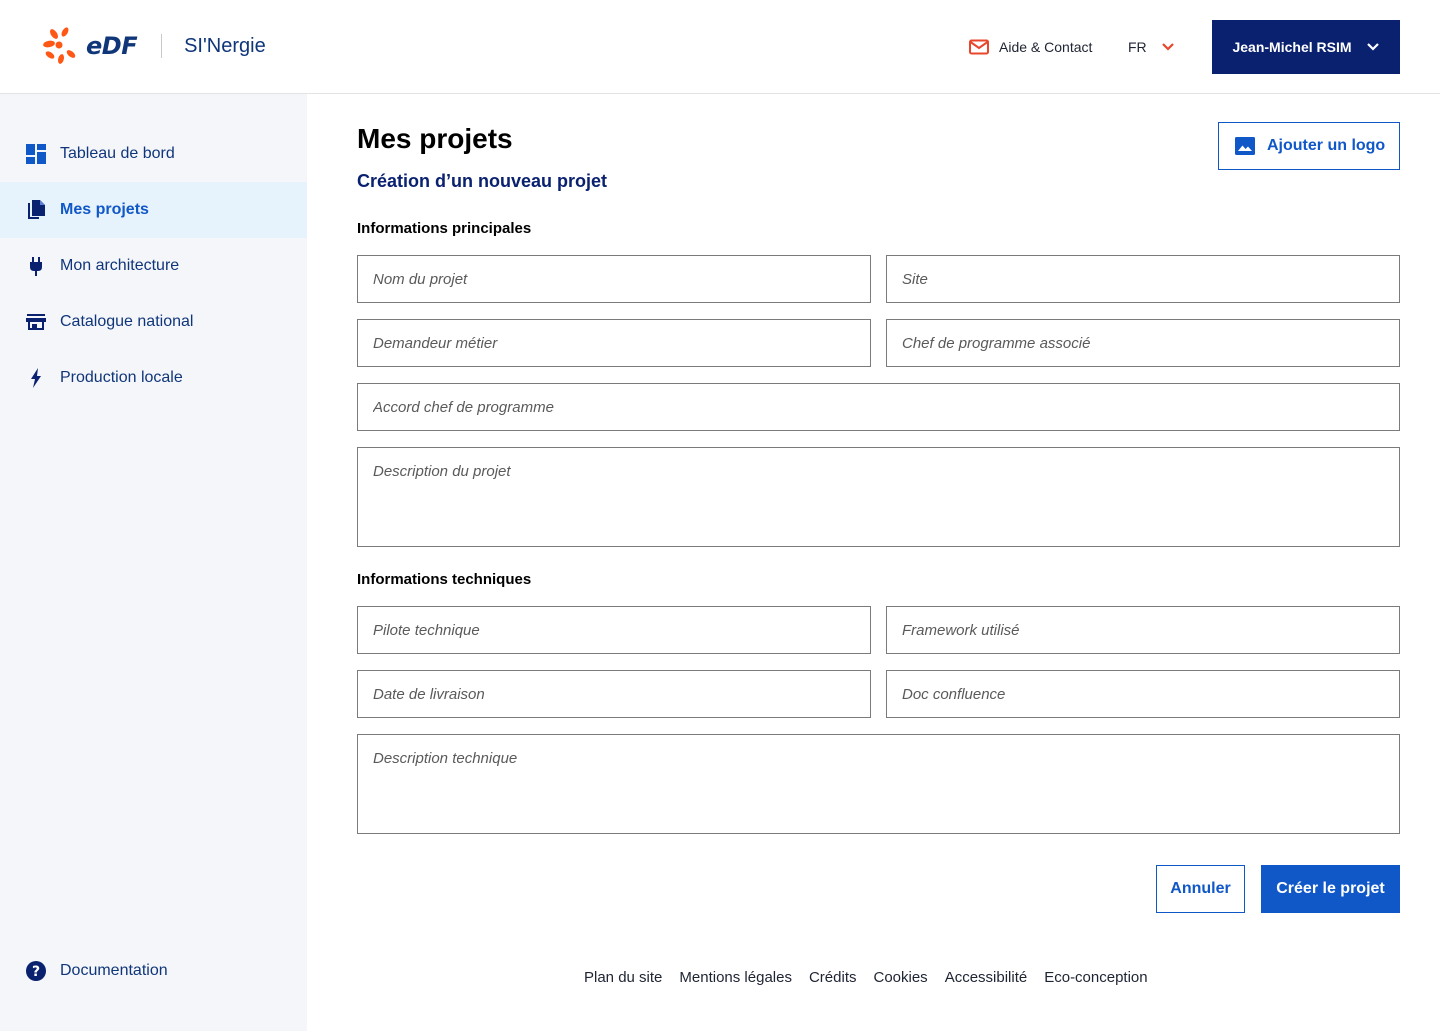  Describe the element at coordinates (153, 46) in the screenshot. I see `brand: eDF SI'Nergie` at that location.